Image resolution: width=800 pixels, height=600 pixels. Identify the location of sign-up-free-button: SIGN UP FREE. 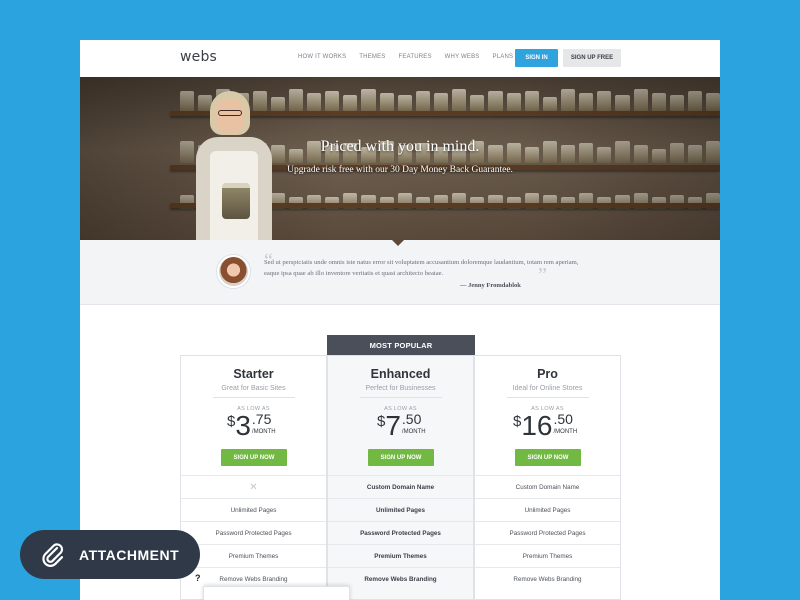
(592, 58).